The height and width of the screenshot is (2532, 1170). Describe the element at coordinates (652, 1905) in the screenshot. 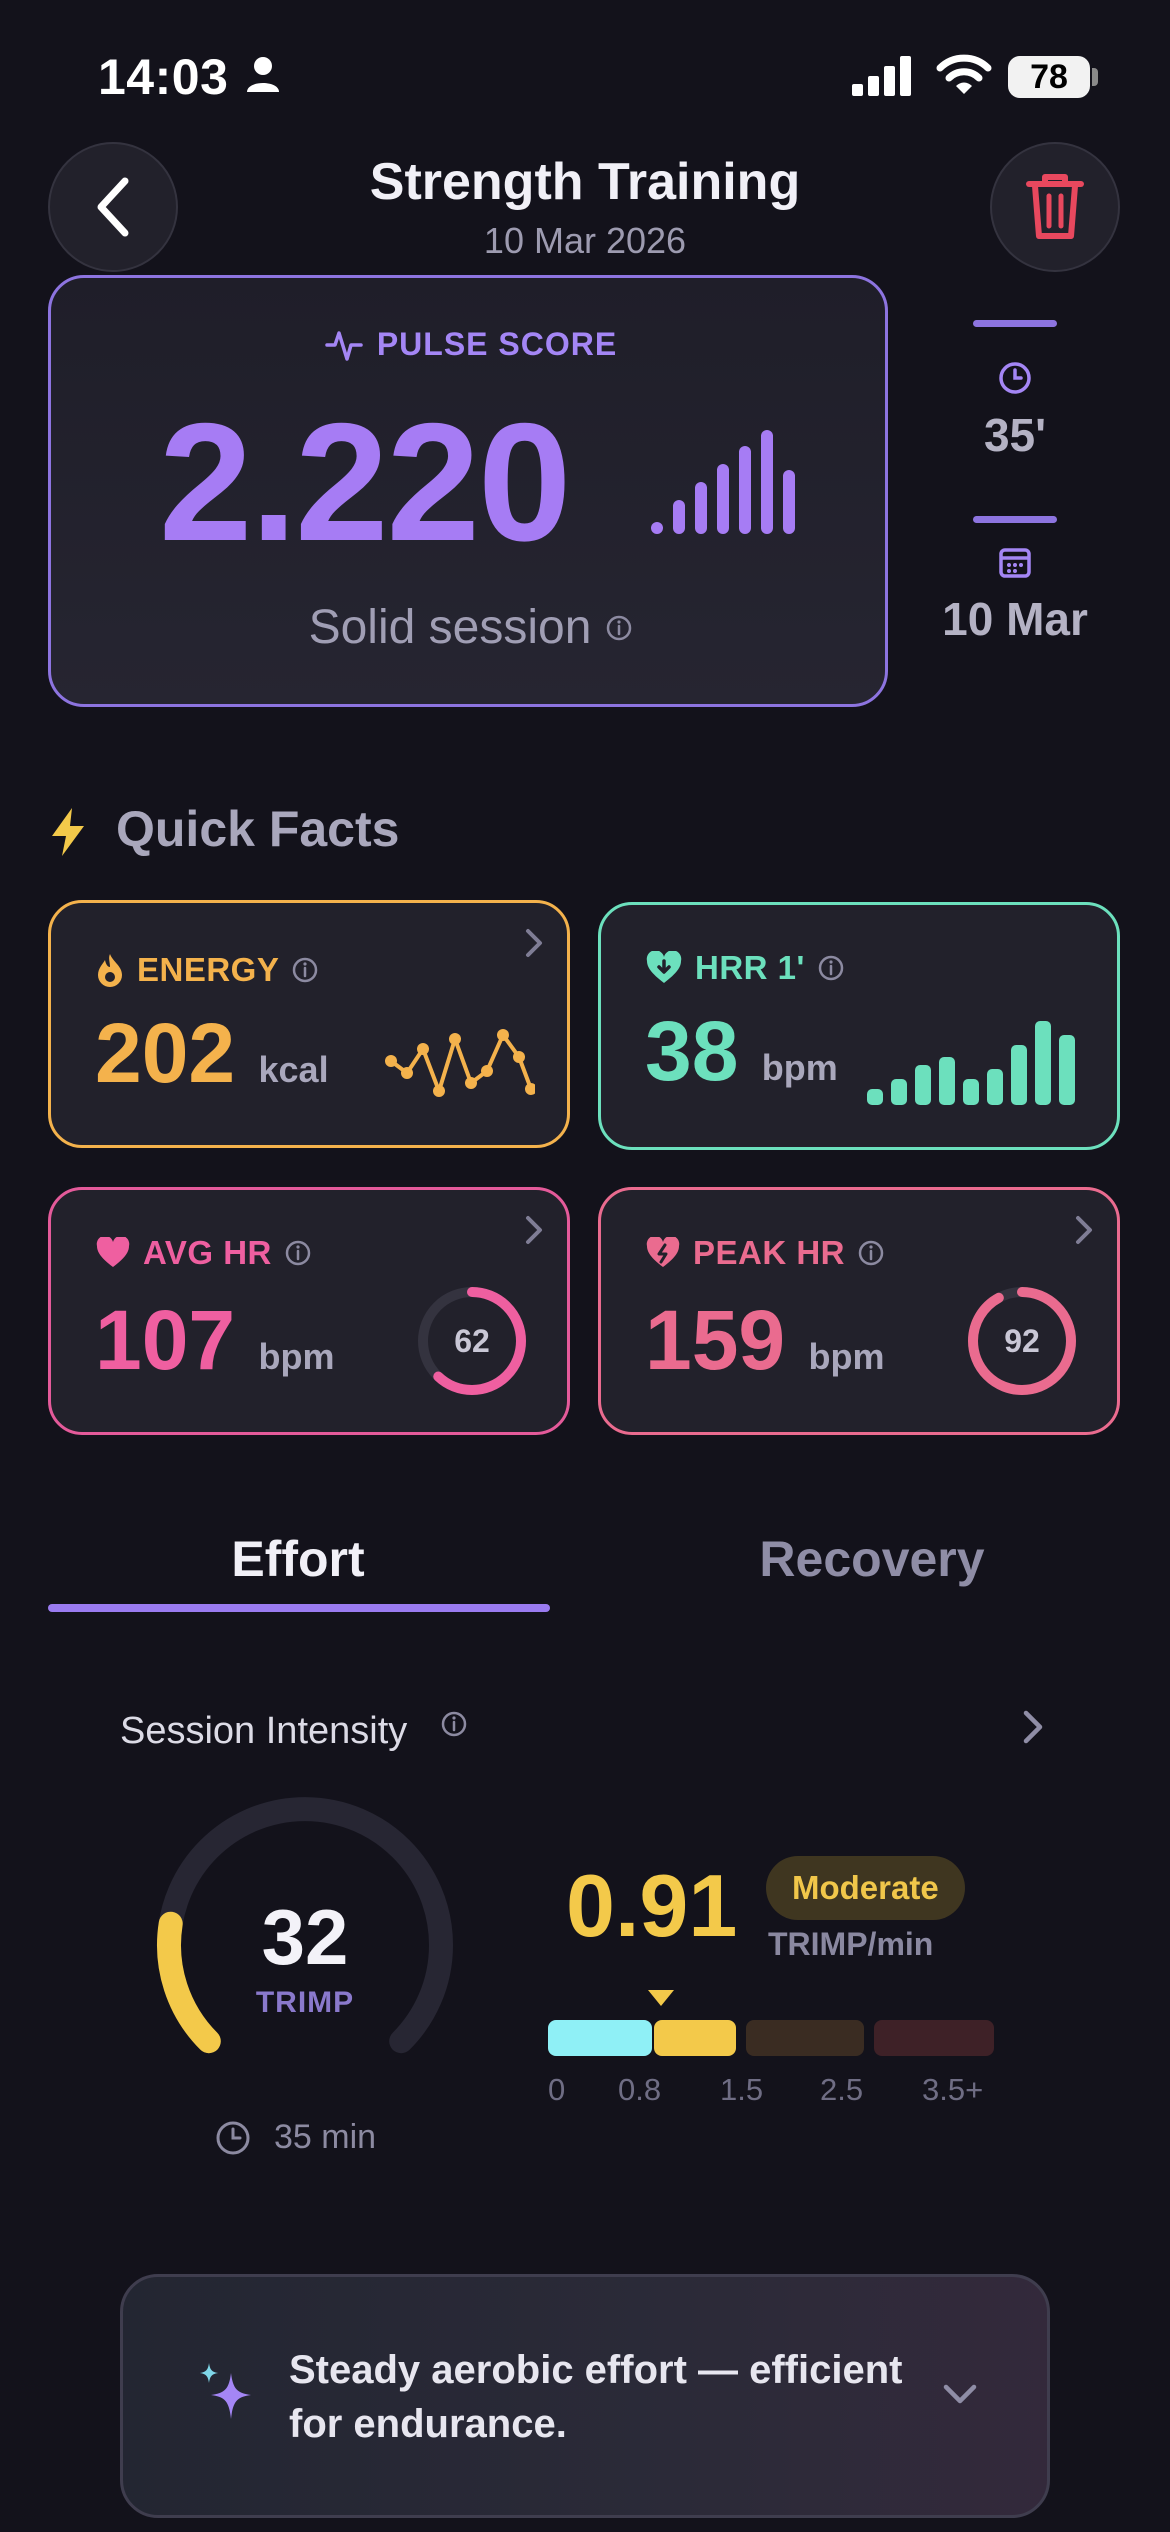

I see `trimp-rate-value: 0.91` at that location.